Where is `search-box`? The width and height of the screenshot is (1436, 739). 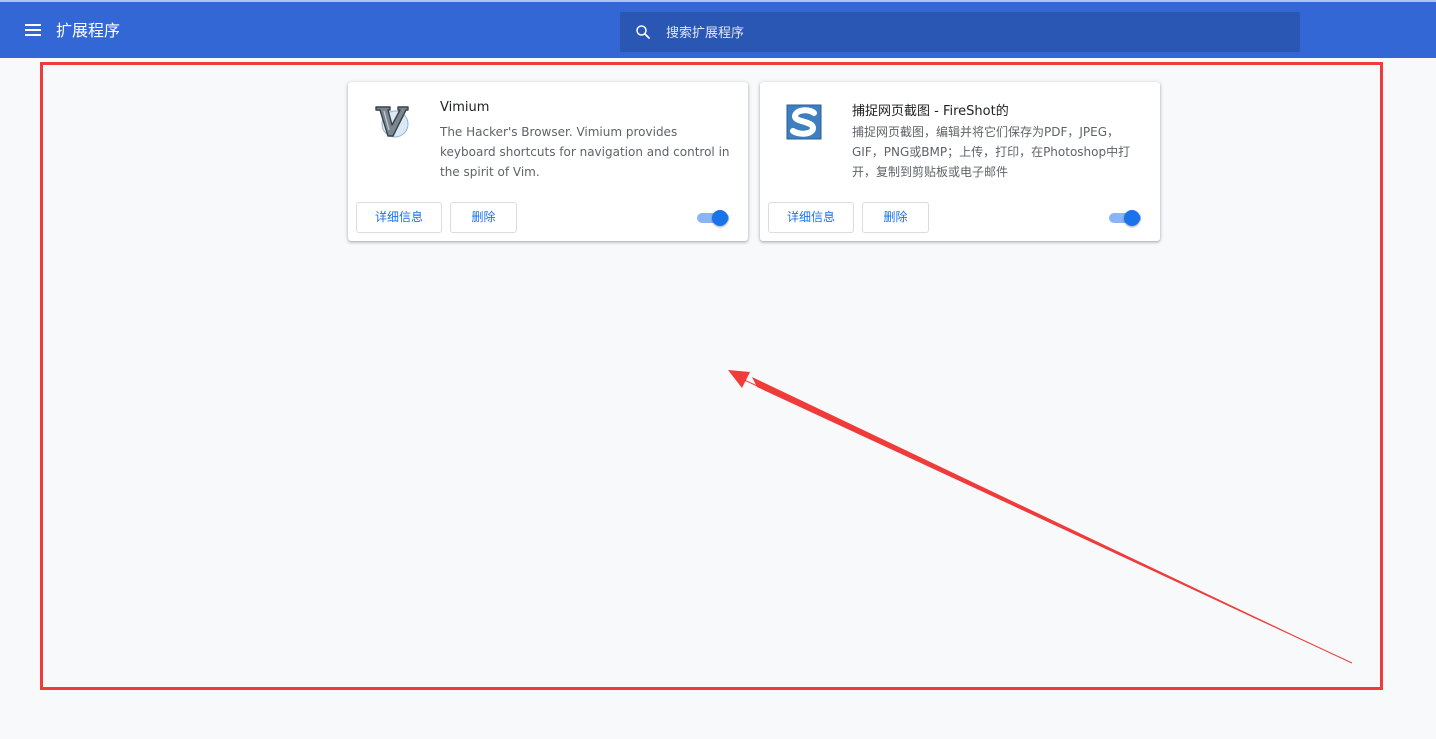 search-box is located at coordinates (960, 33).